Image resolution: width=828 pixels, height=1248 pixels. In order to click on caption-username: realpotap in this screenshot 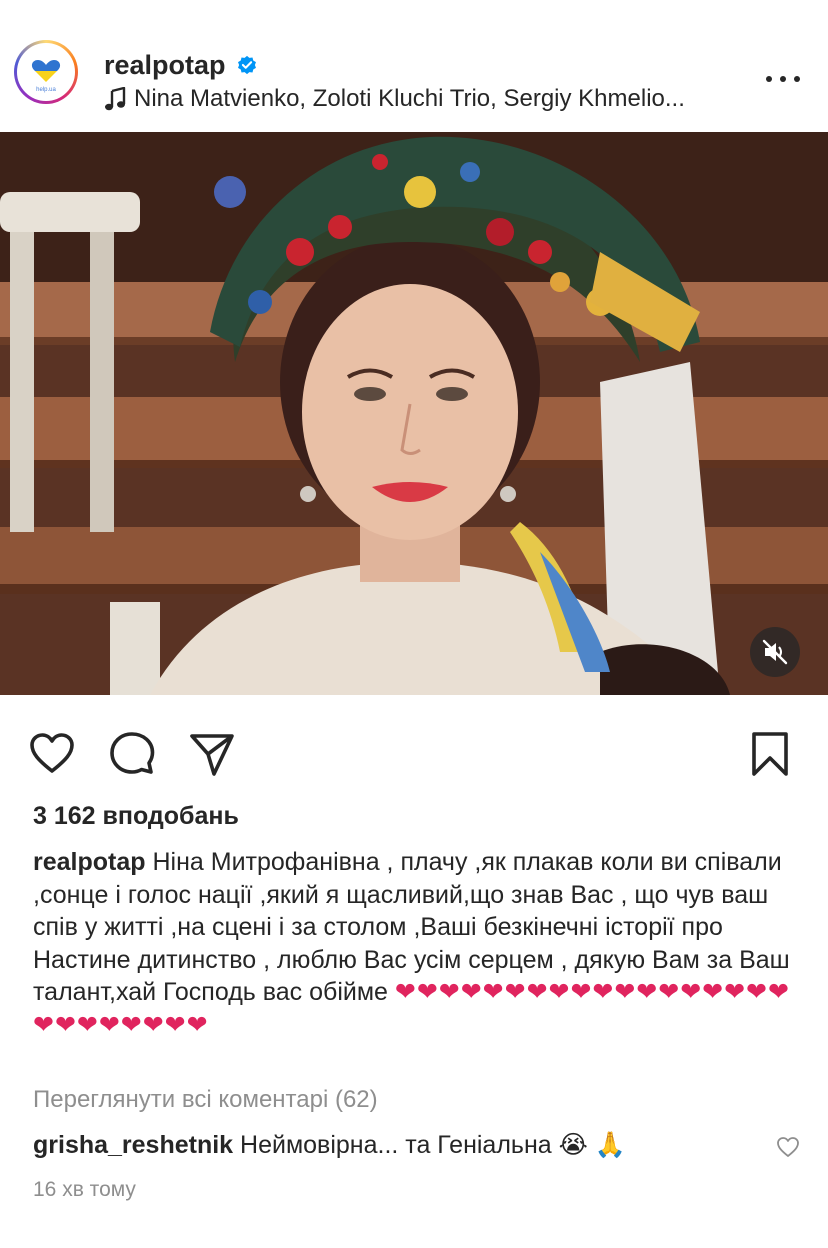, I will do `click(89, 862)`.